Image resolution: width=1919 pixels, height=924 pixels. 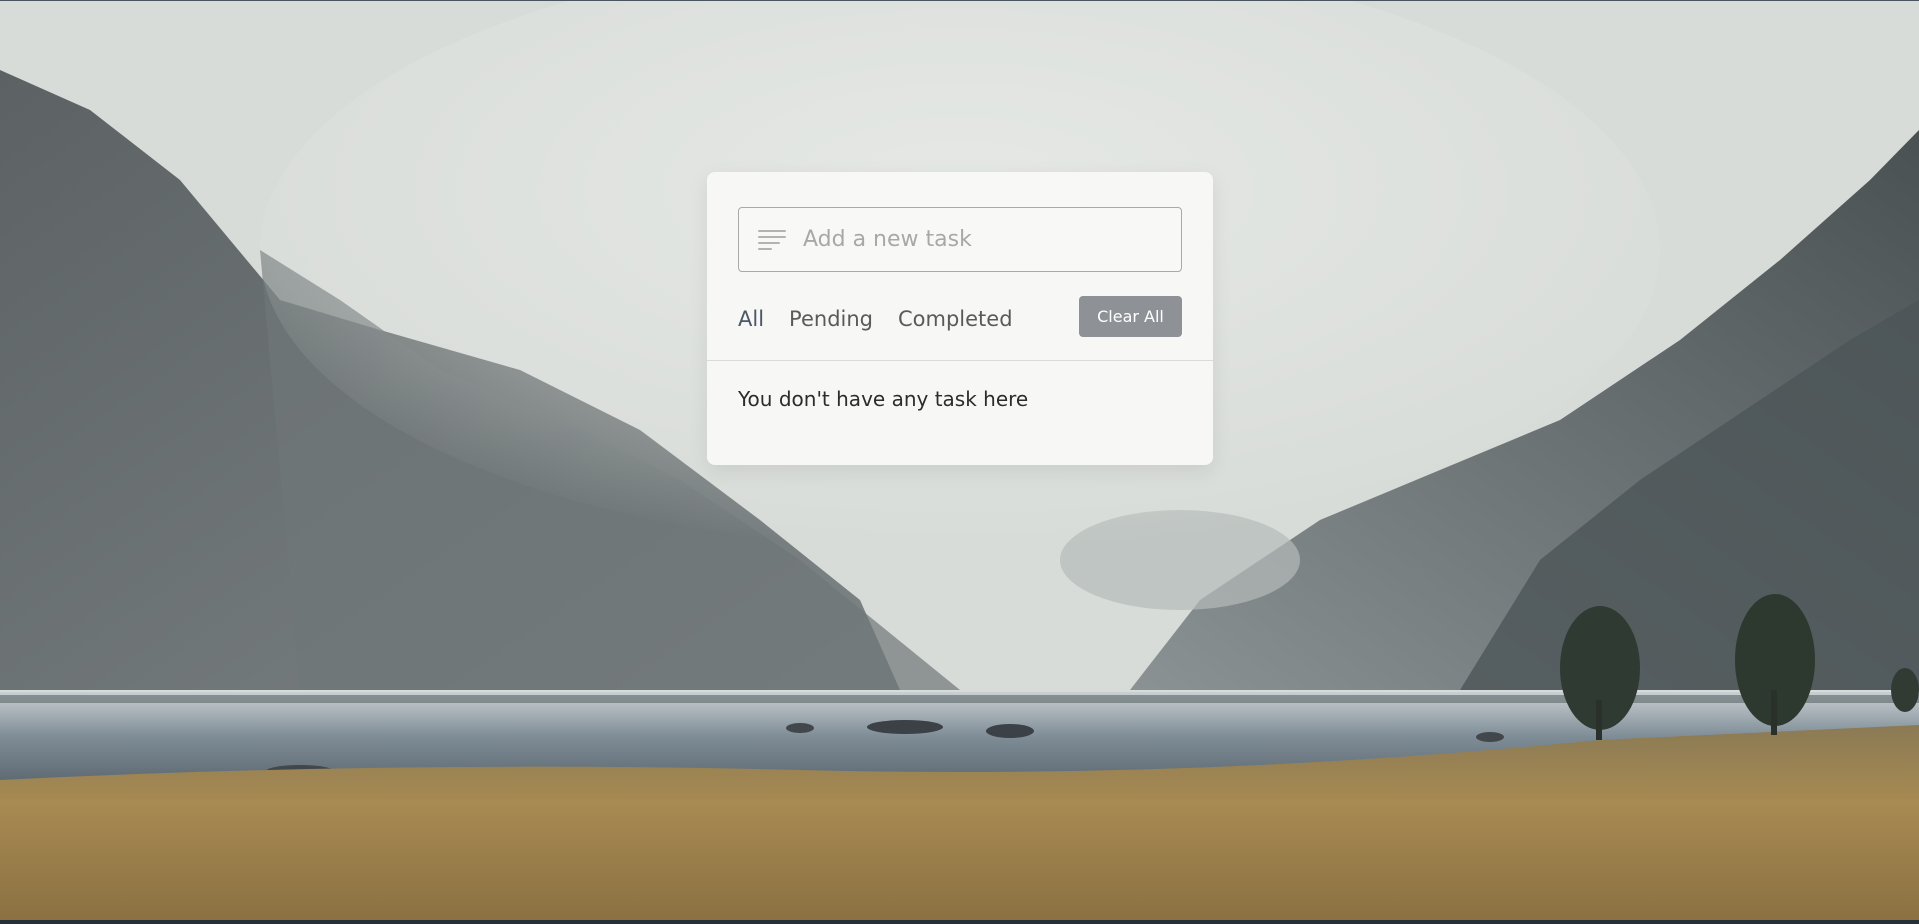 I want to click on filter-tabs: All Pending Completed, so click(x=888, y=319).